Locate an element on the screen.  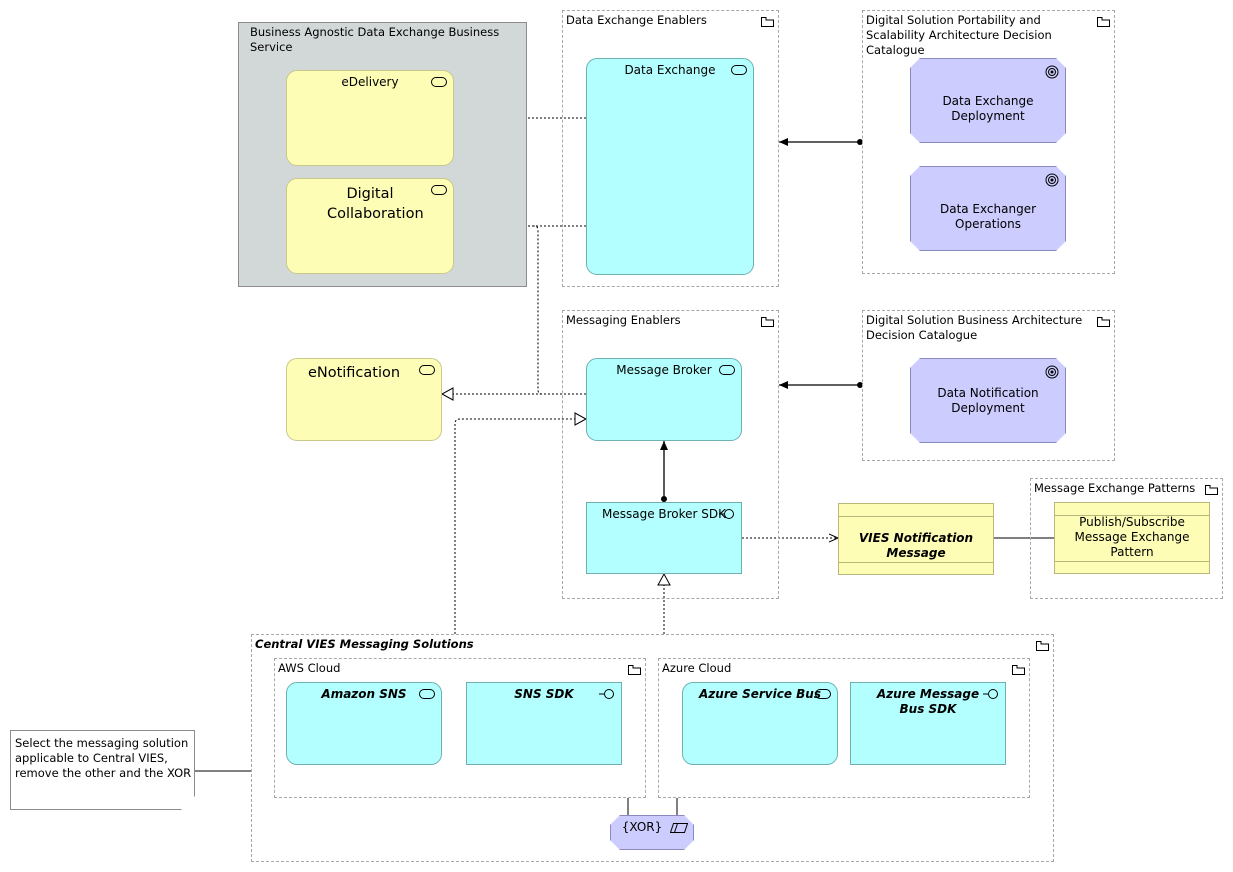
group-data-exchange-enablers-label: Data Exchange Enablers is located at coordinates (636, 20).